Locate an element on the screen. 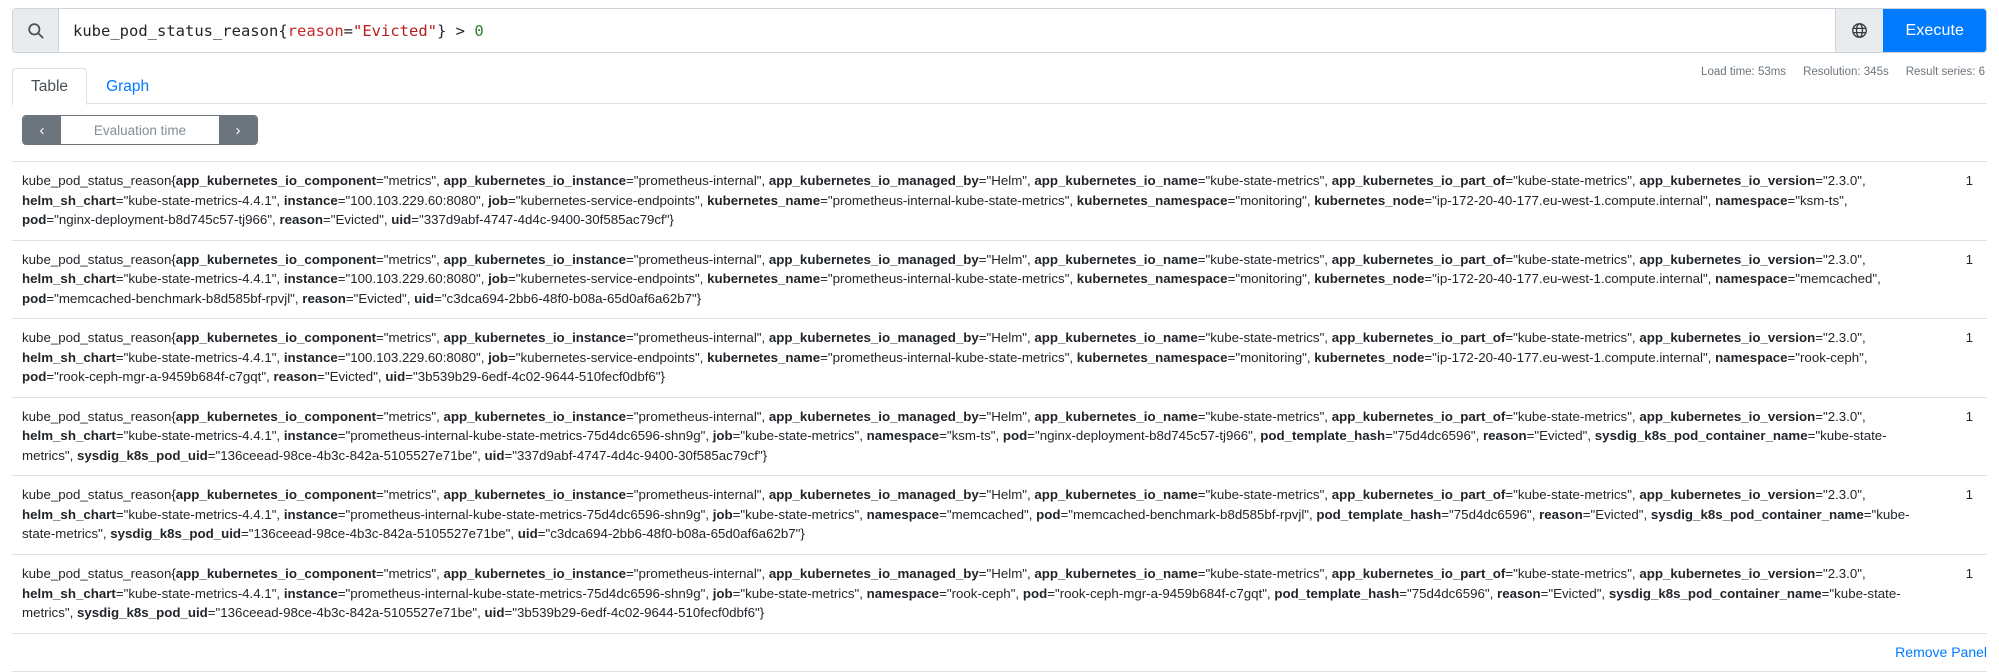 This screenshot has height=672, width=1999. search-icon is located at coordinates (36, 30).